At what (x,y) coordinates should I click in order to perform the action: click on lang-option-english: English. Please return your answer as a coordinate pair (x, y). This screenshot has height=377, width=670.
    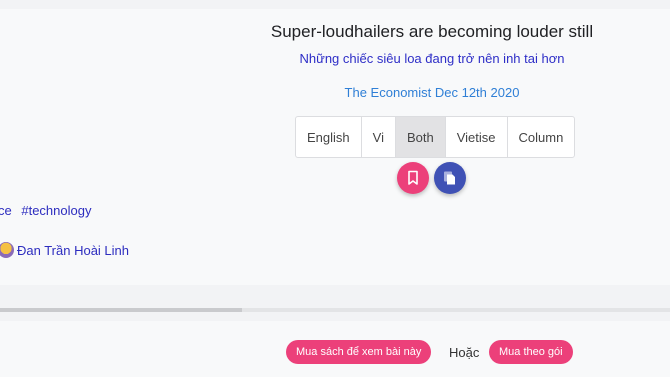
    Looking at the image, I should click on (329, 137).